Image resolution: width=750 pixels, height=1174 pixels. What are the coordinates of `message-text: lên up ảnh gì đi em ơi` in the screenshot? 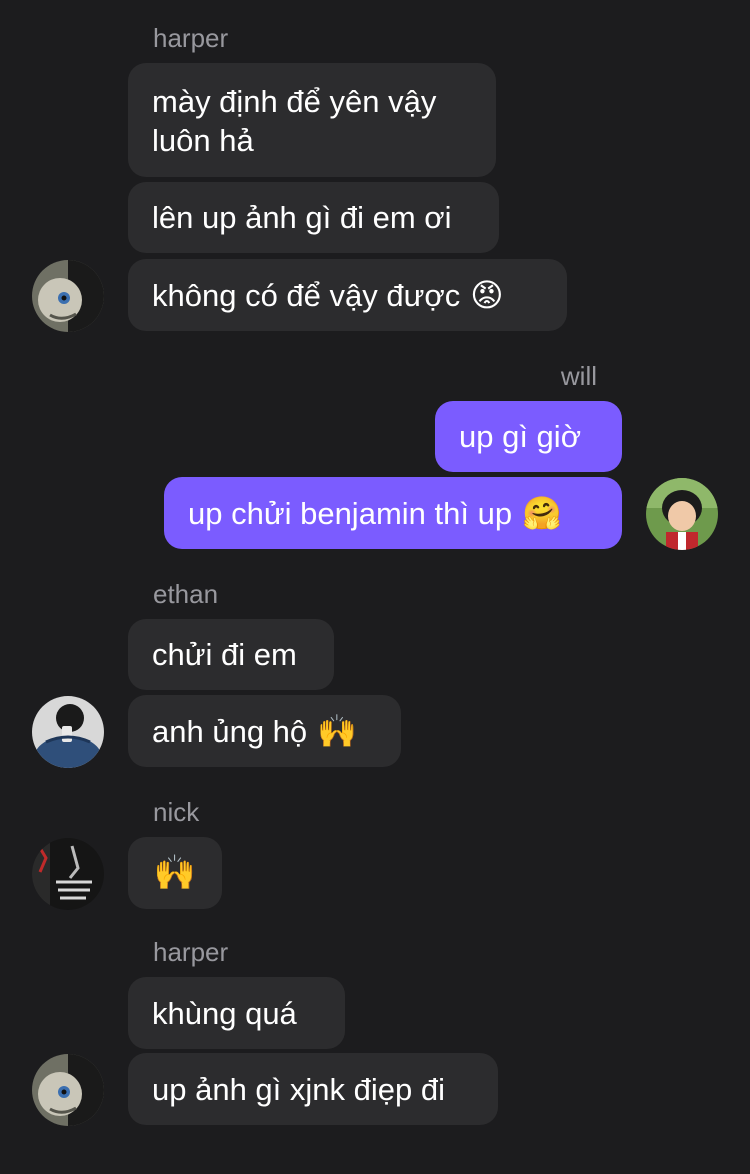 It's located at (302, 217).